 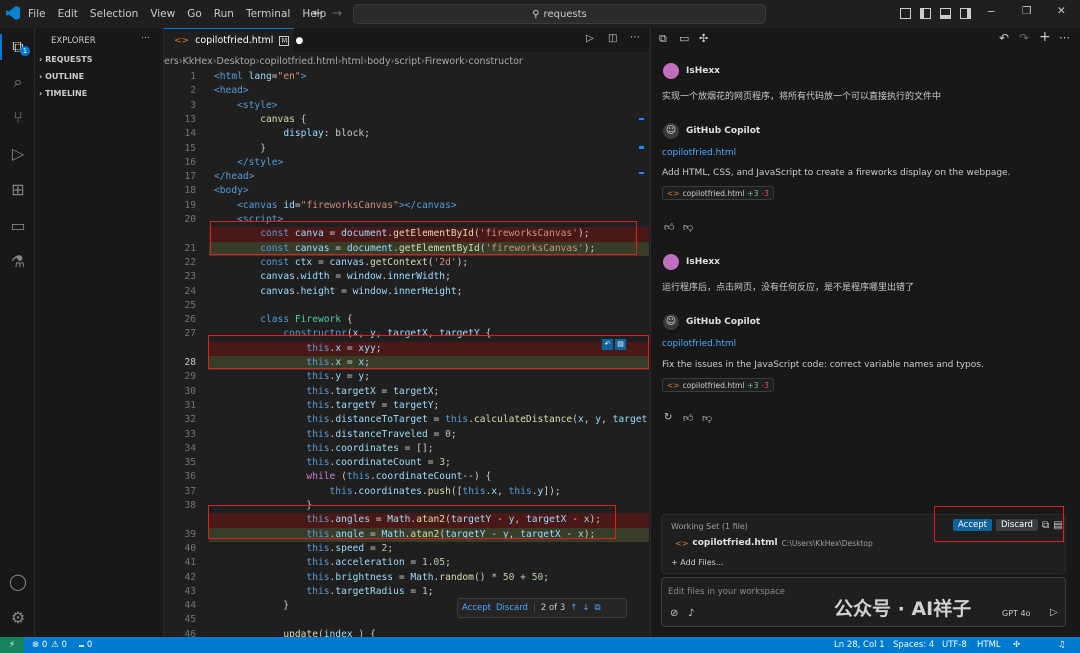 What do you see at coordinates (292, 377) in the screenshot?
I see `code-line: this.y = y;` at bounding box center [292, 377].